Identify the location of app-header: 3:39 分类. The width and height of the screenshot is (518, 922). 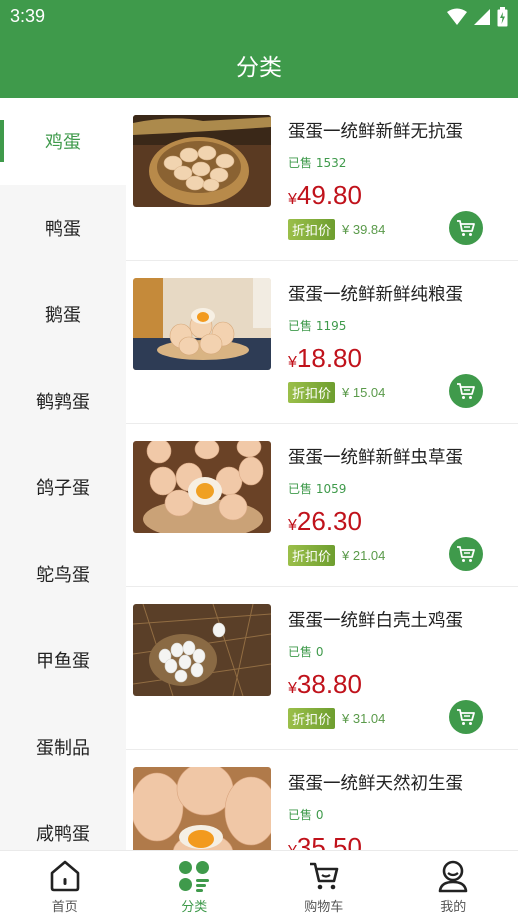
(259, 49).